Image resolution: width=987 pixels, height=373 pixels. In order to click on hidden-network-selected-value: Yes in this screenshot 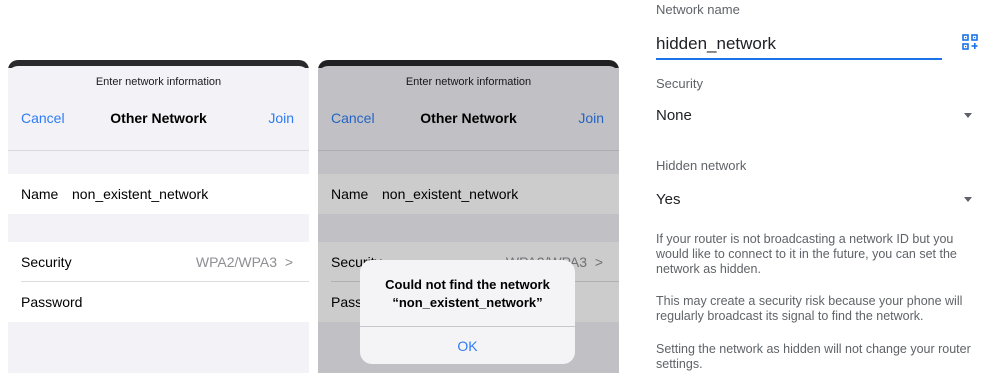, I will do `click(668, 199)`.